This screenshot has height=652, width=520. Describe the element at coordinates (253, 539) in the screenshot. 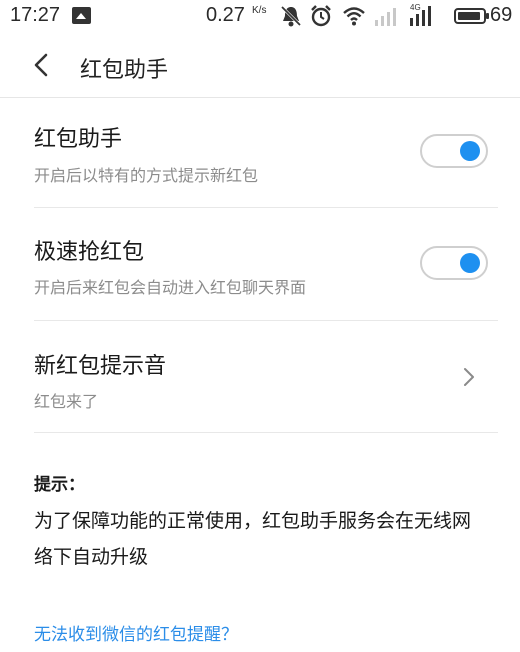

I see `tip-body: 为了保障功能的正常使用，红包助手服务会在无线网络下自动升级` at that location.